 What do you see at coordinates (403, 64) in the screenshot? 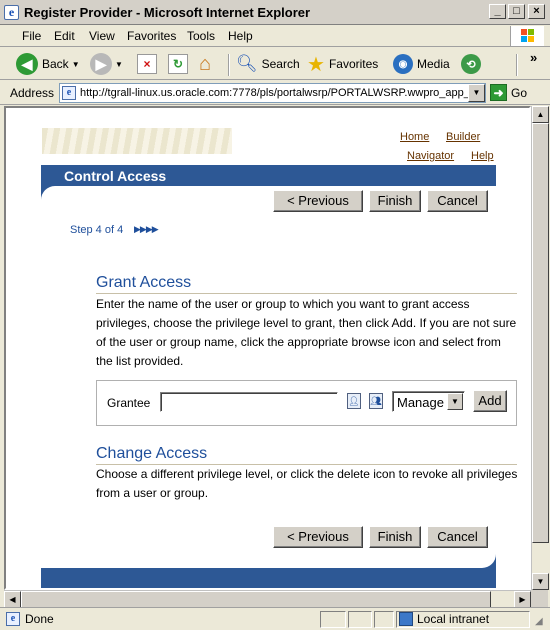
I see `media-icon: ◉` at bounding box center [403, 64].